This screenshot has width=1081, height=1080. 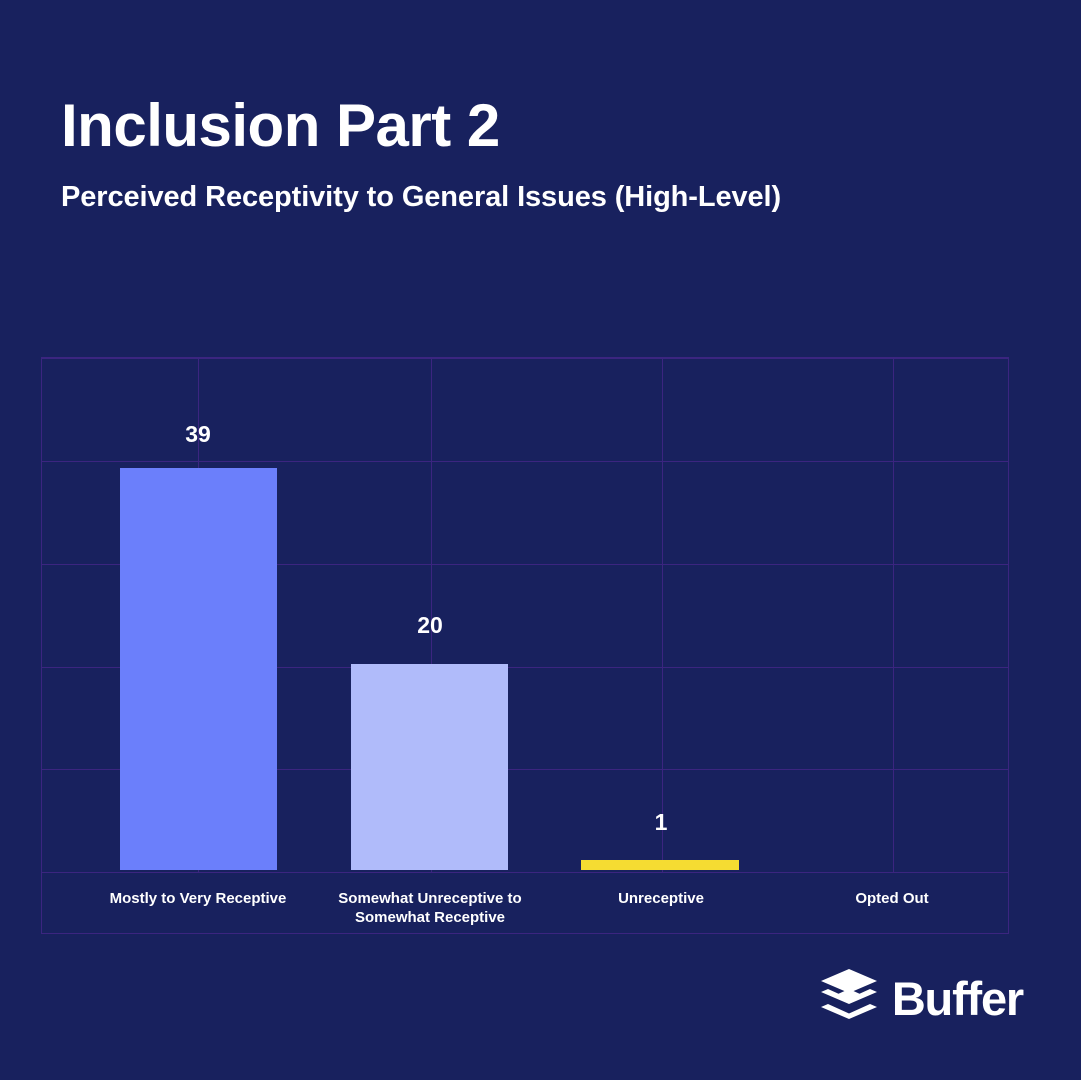 What do you see at coordinates (280, 125) in the screenshot?
I see `page-title: Inclusion Part 2` at bounding box center [280, 125].